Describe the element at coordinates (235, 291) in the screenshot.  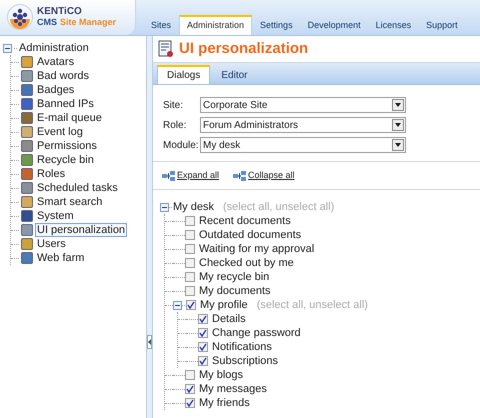
I see `tree-item-label: My documents` at that location.